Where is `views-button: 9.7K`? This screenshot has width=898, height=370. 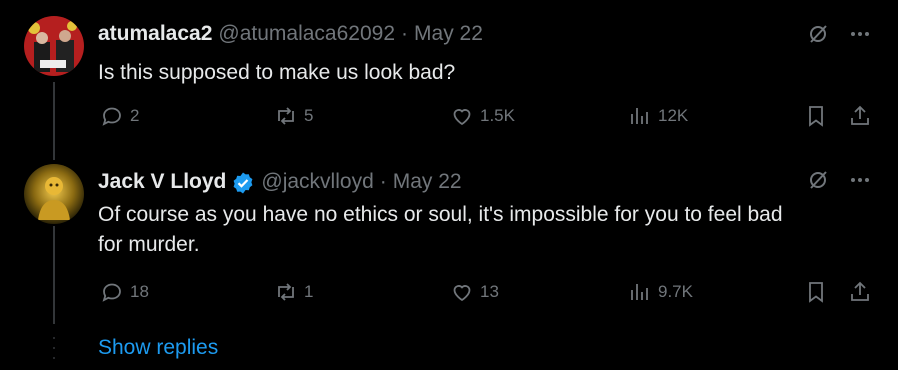 views-button: 9.7K is located at coordinates (660, 292).